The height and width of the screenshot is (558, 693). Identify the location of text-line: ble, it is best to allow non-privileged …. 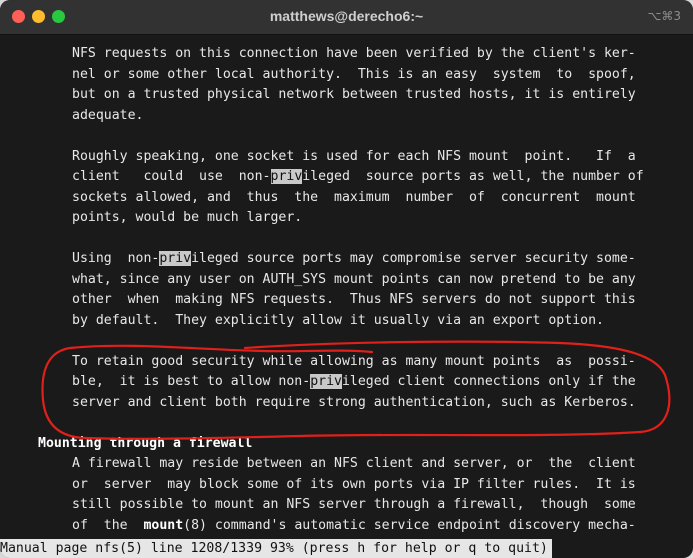
(354, 382).